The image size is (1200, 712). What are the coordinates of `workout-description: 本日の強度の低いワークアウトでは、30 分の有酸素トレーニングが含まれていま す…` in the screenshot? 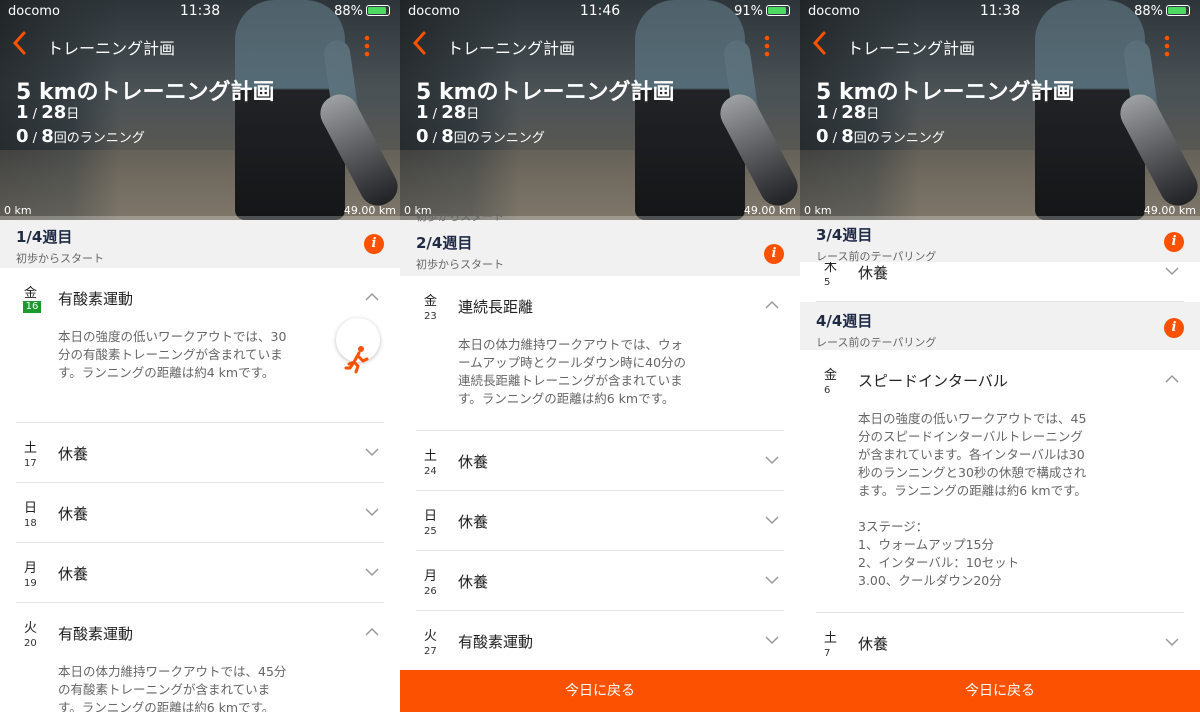 It's located at (200, 370).